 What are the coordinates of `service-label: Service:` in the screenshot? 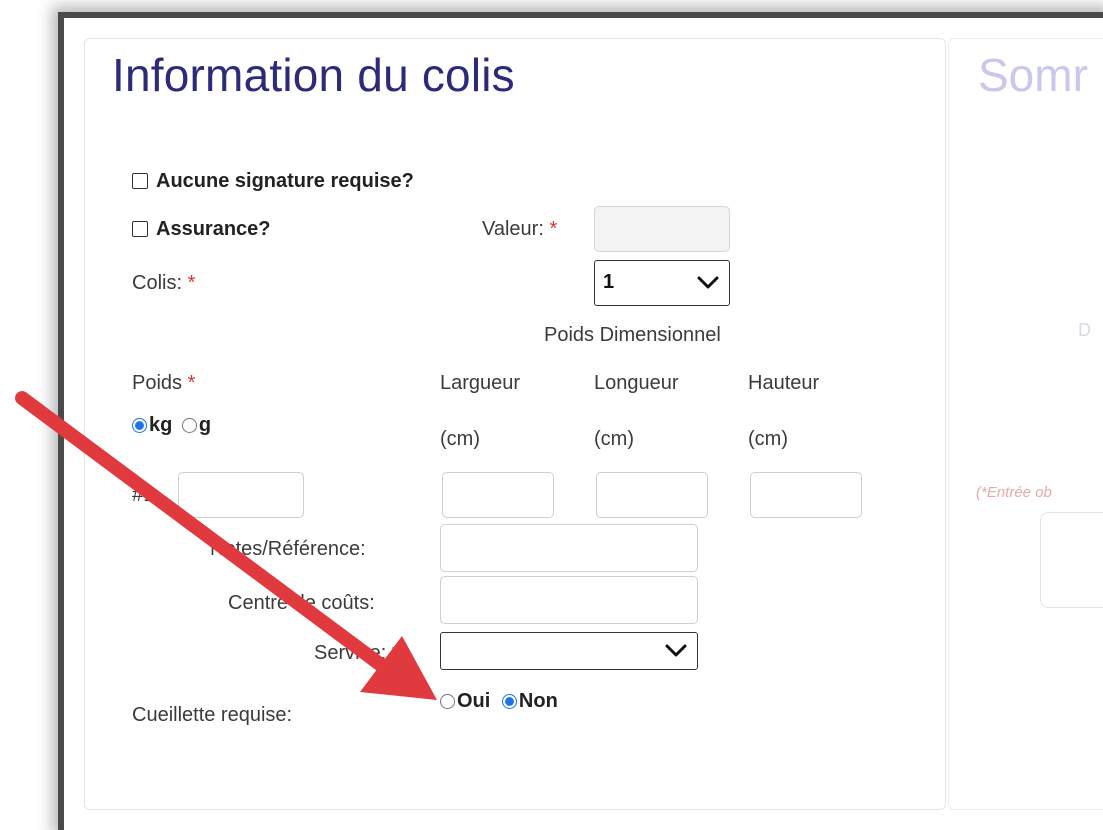 It's located at (350, 653).